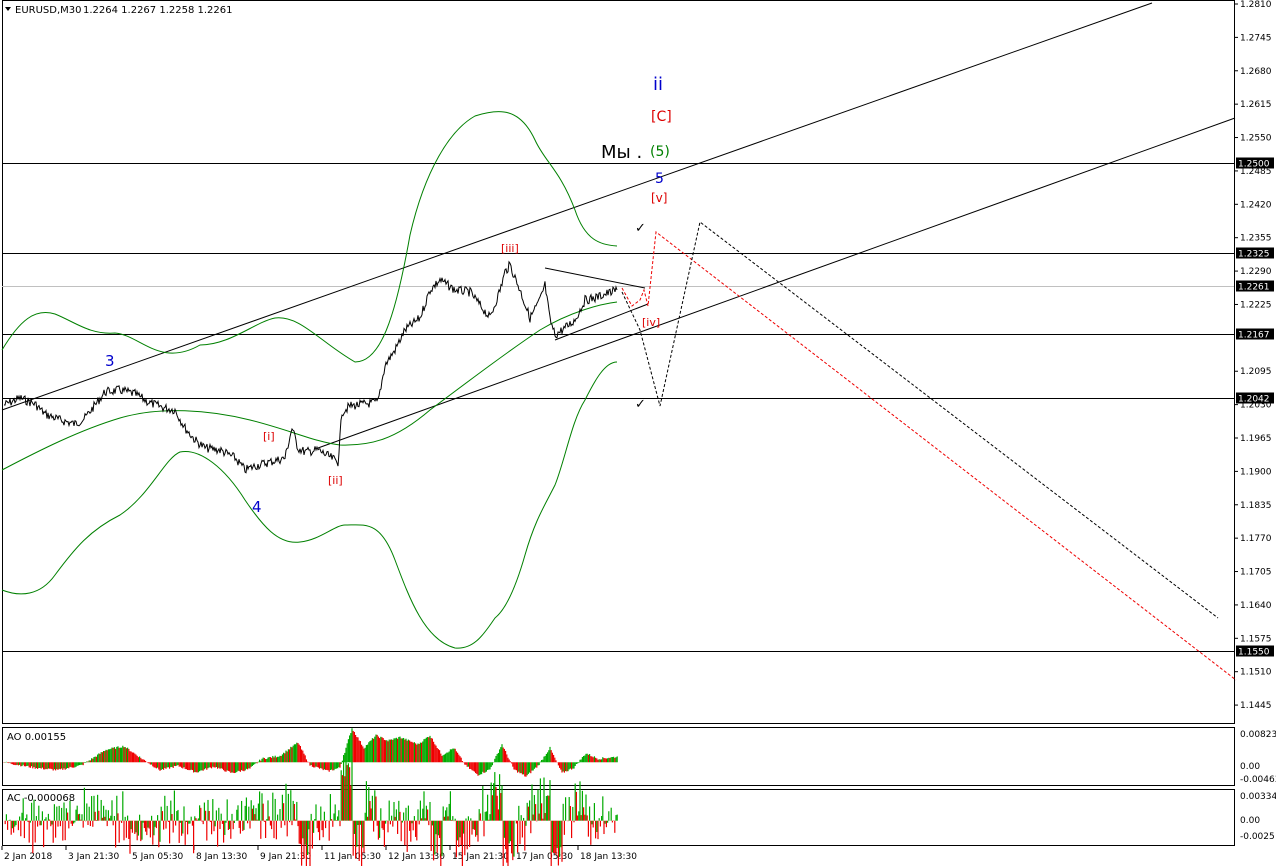 The image size is (1276, 866). I want to click on ao-plot-frame, so click(618, 756).